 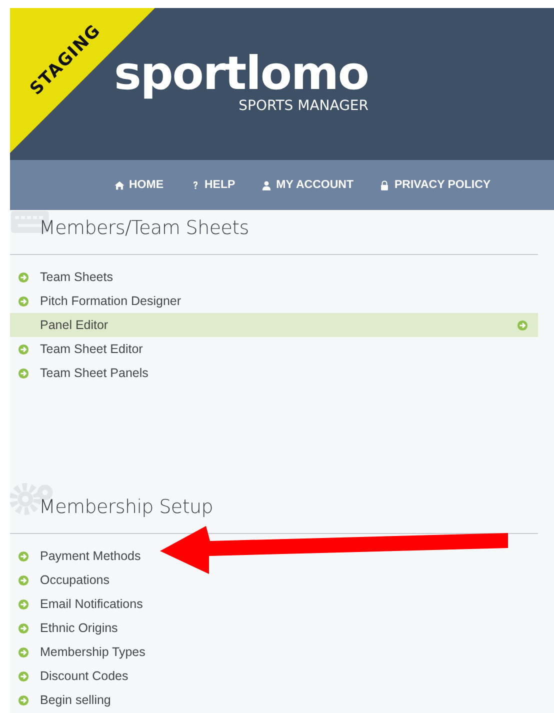 I want to click on menu-item: Team Sheet Editor, so click(x=78, y=349).